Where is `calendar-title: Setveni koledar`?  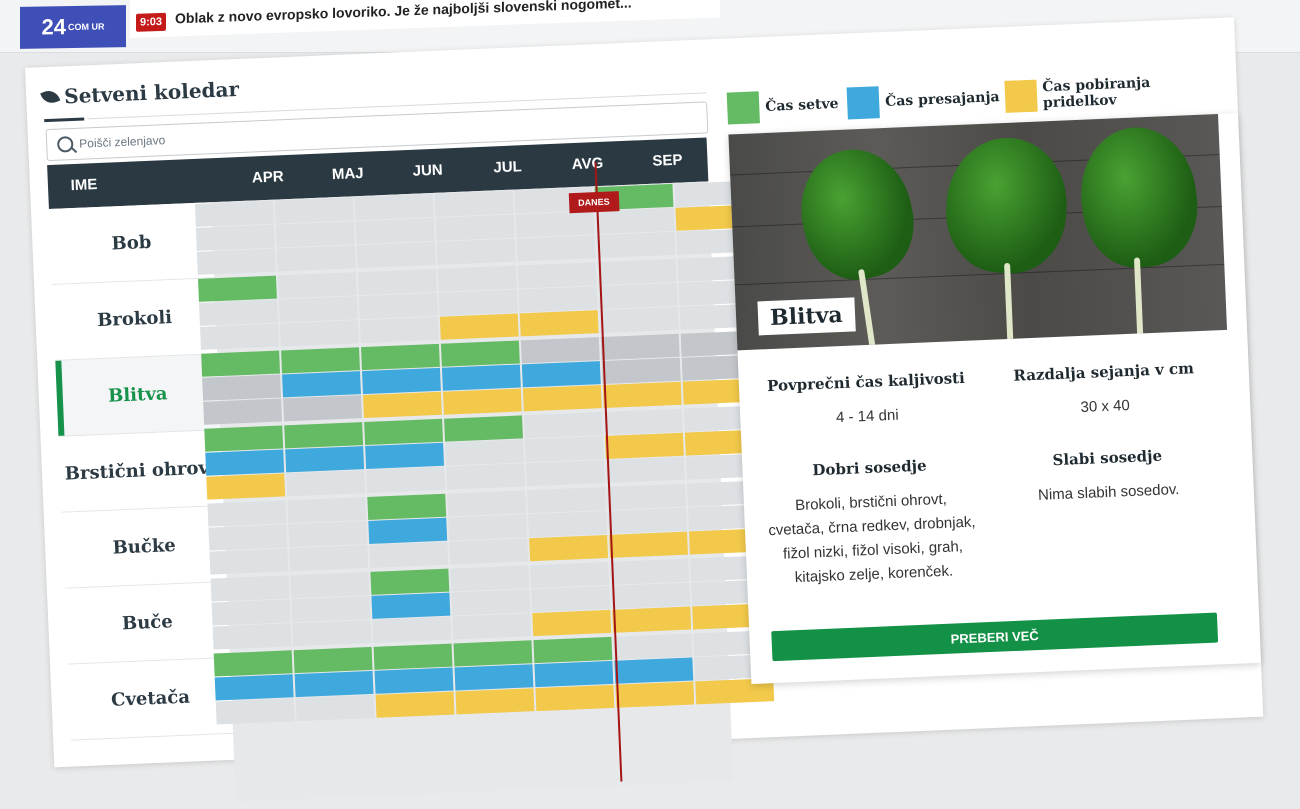 calendar-title: Setveni koledar is located at coordinates (139, 93).